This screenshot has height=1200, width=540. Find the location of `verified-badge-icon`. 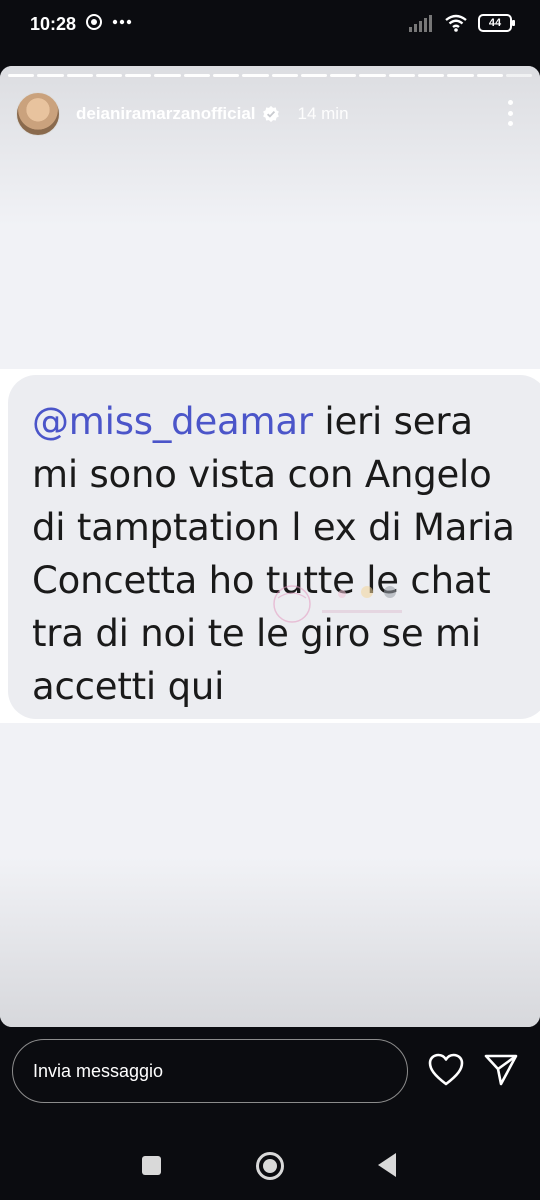

verified-badge-icon is located at coordinates (270, 114).